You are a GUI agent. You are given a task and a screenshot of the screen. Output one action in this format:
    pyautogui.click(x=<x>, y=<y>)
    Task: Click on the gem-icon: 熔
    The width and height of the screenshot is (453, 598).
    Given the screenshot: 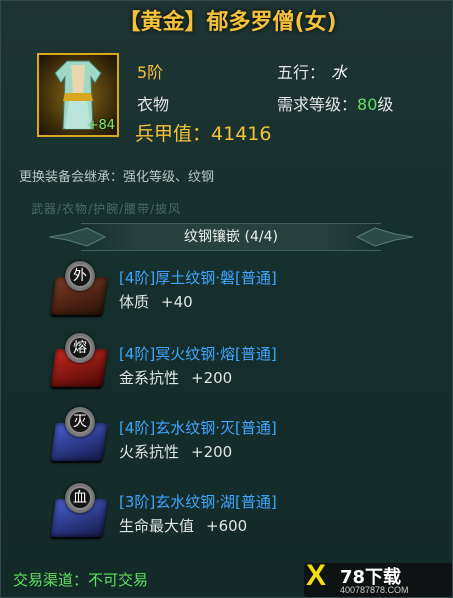 What is the action you would take?
    pyautogui.click(x=79, y=360)
    